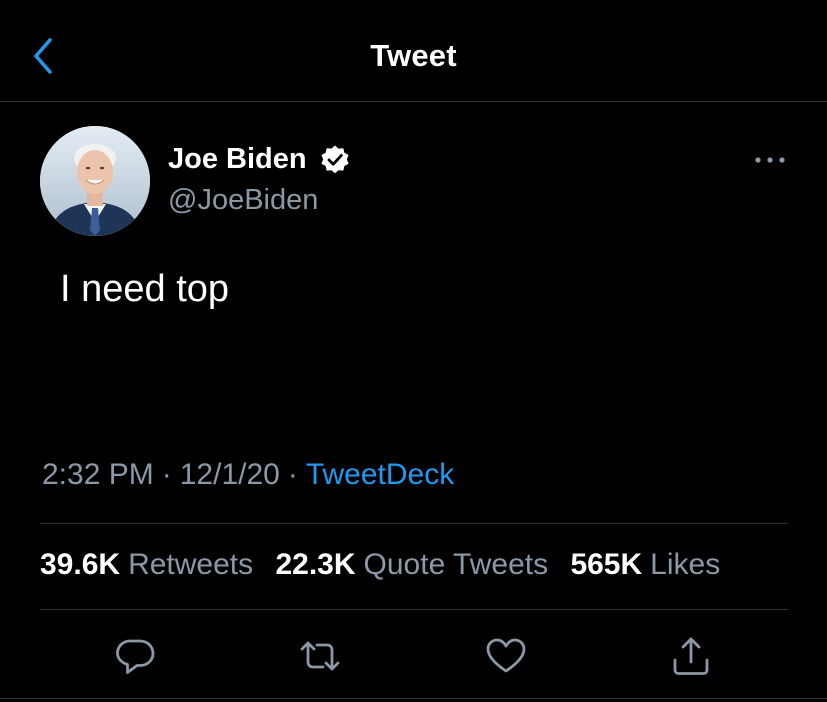  I want to click on reply-icon, so click(135, 656).